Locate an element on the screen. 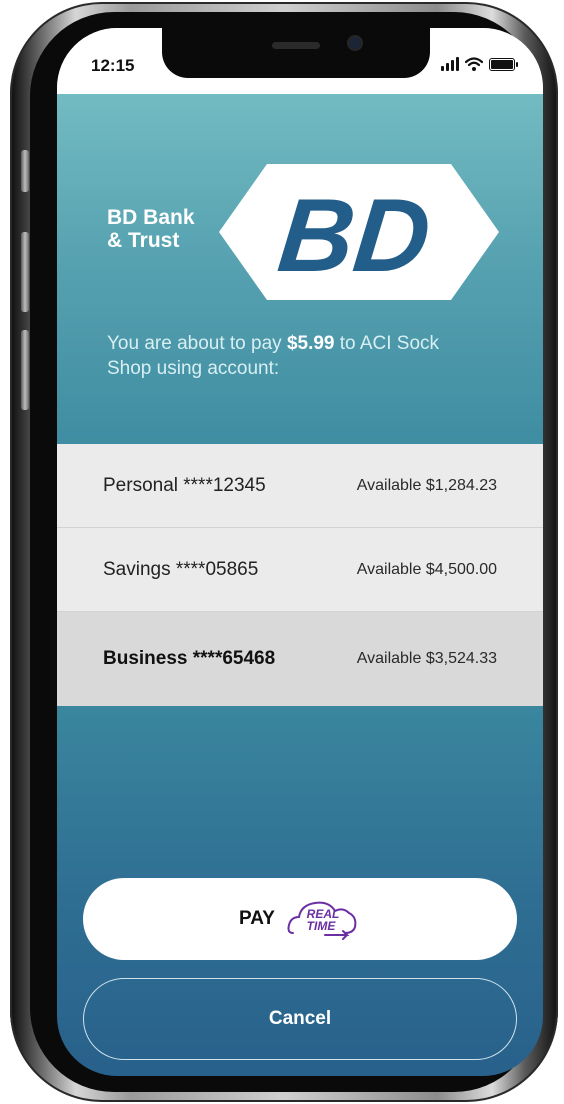 The image size is (564, 1104). account-balance: Available $4,500.00 is located at coordinates (426, 569).